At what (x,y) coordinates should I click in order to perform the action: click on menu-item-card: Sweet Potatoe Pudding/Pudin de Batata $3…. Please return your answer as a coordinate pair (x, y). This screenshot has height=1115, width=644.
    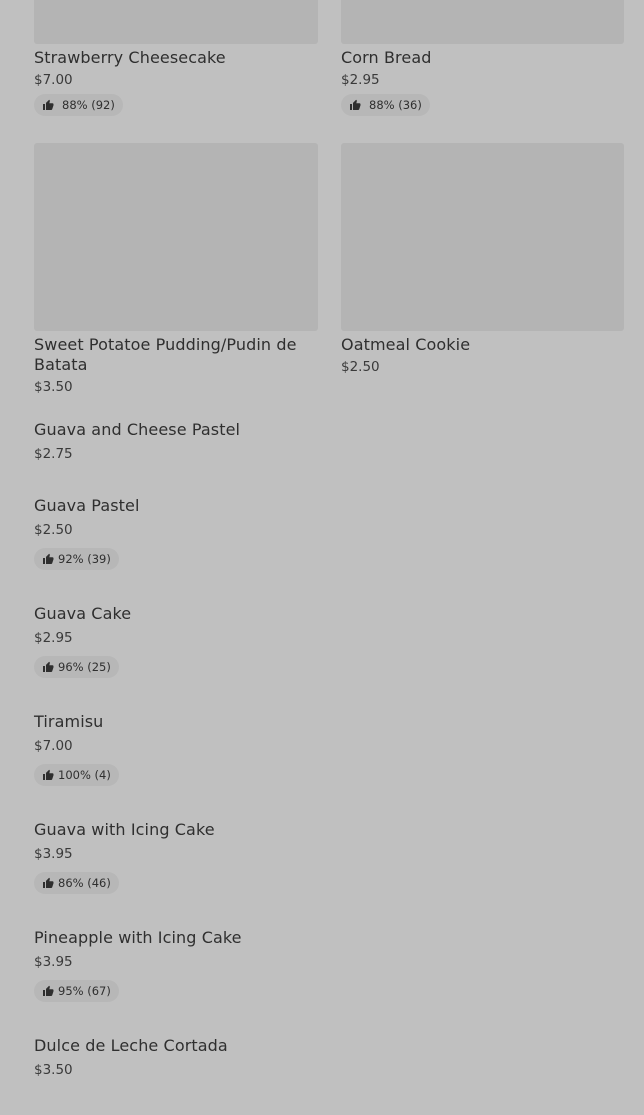
    Looking at the image, I should click on (176, 269).